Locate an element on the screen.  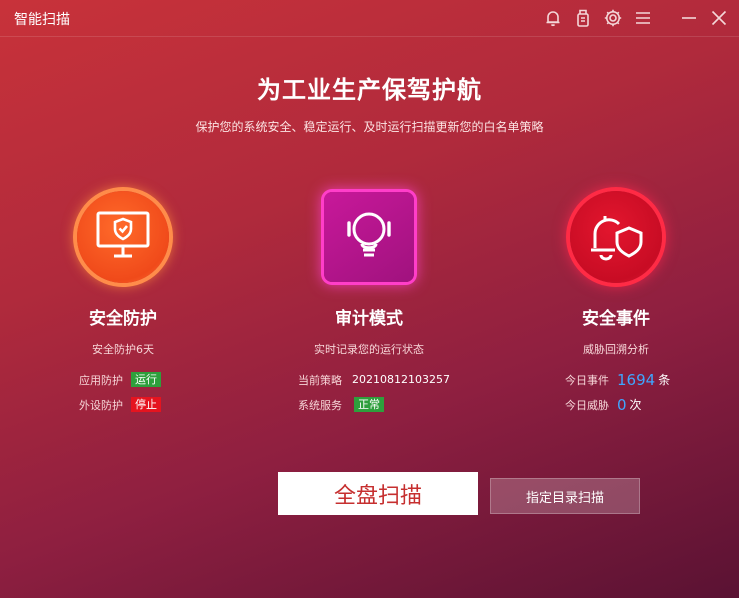
bell-shield-icon is located at coordinates (616, 237).